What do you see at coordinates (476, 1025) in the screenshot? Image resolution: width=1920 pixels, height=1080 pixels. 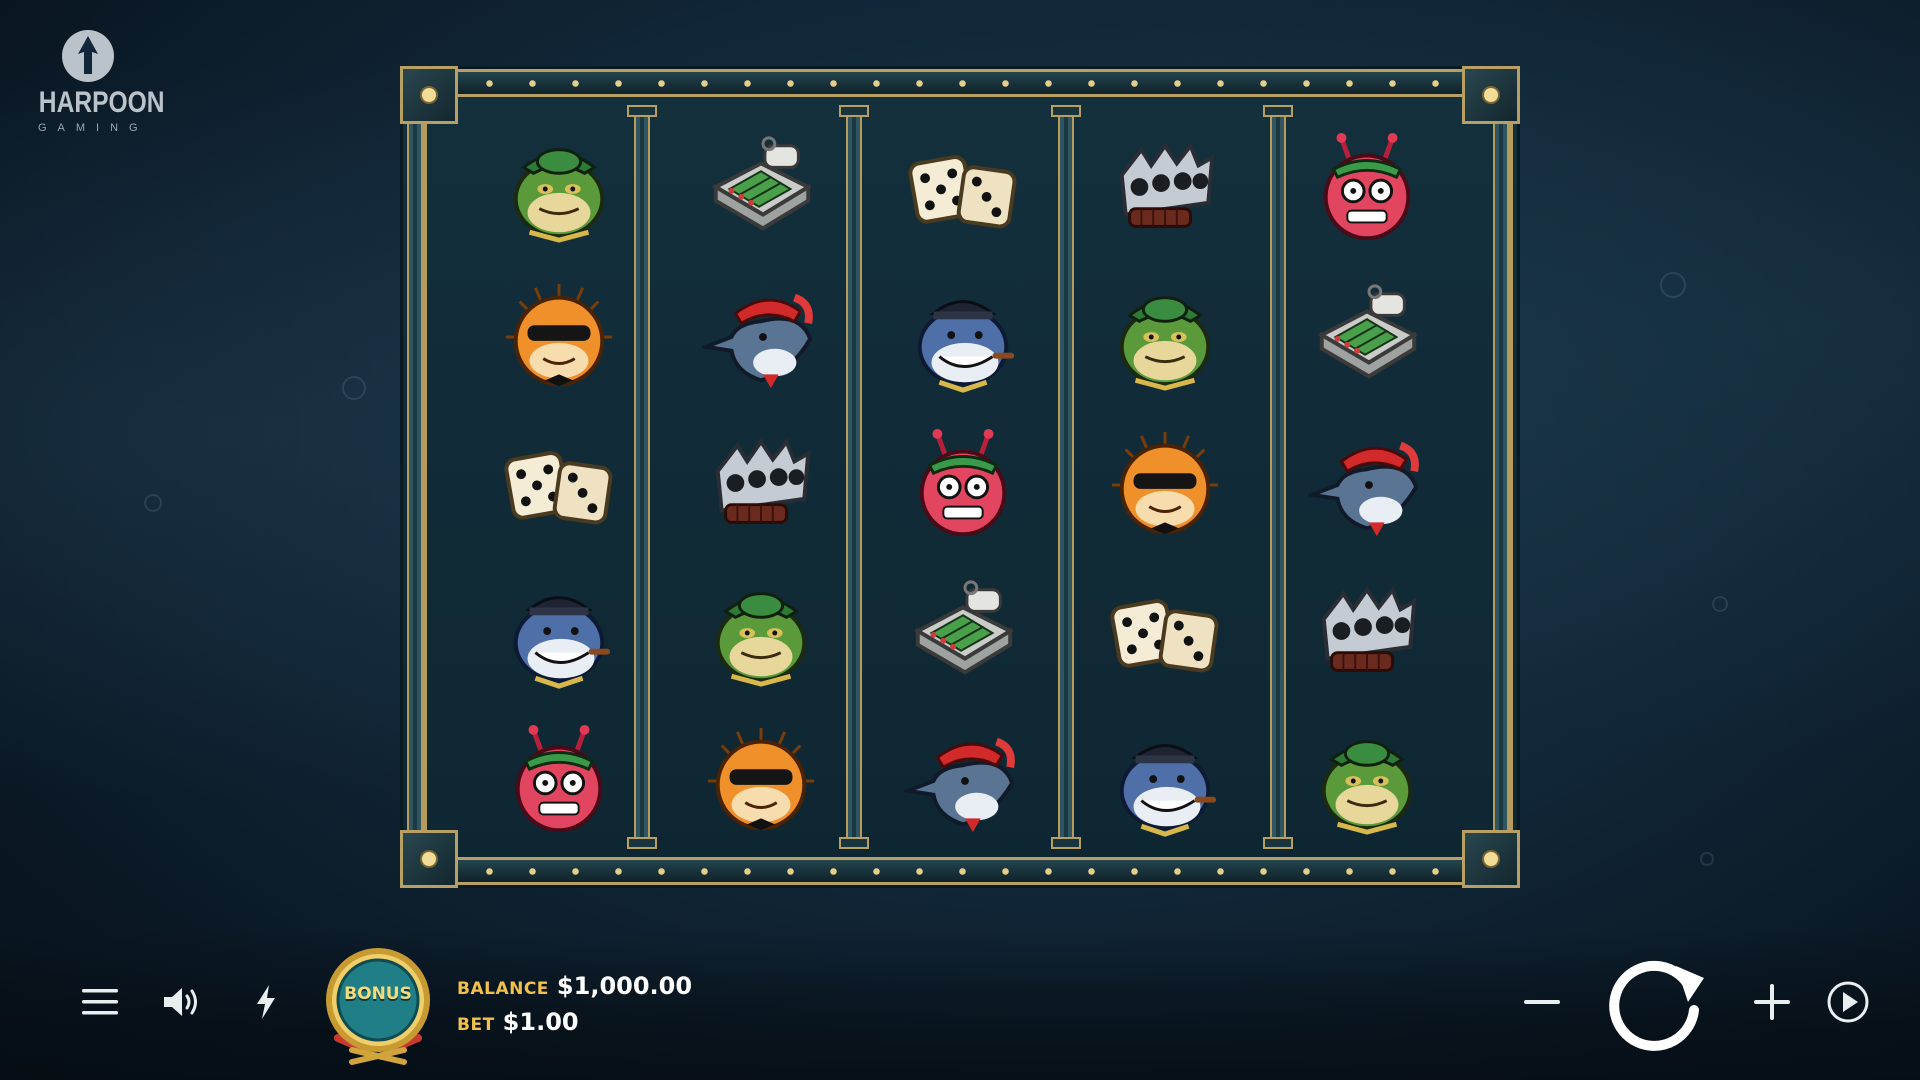 I see `bet-label: BET` at bounding box center [476, 1025].